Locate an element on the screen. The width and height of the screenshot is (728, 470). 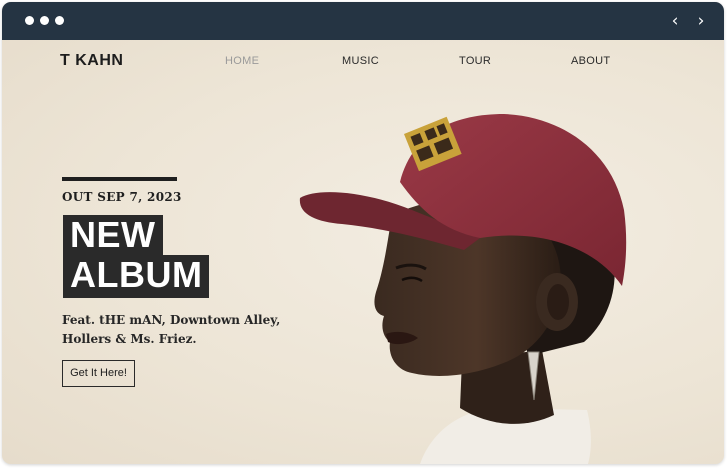
headline-line-1: NEW is located at coordinates (113, 235).